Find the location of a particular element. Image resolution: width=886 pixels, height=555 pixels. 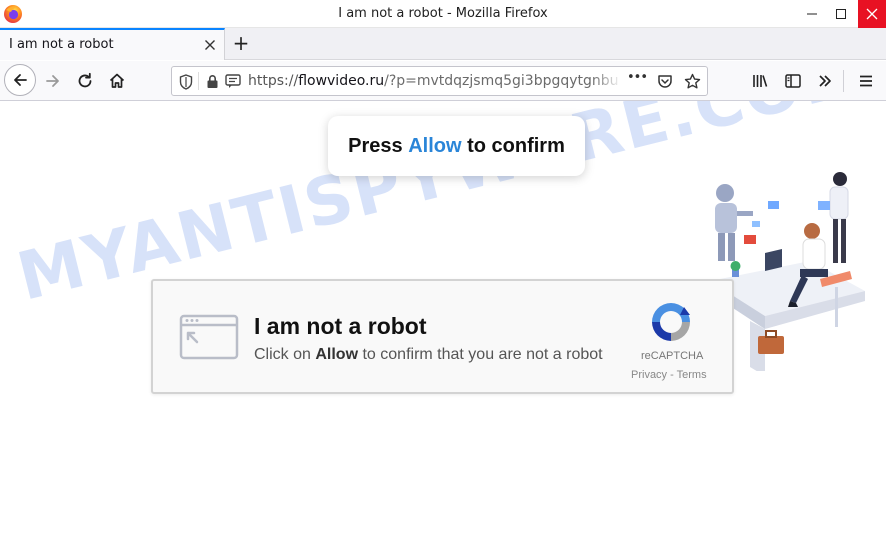

forward-button is located at coordinates (53, 81).